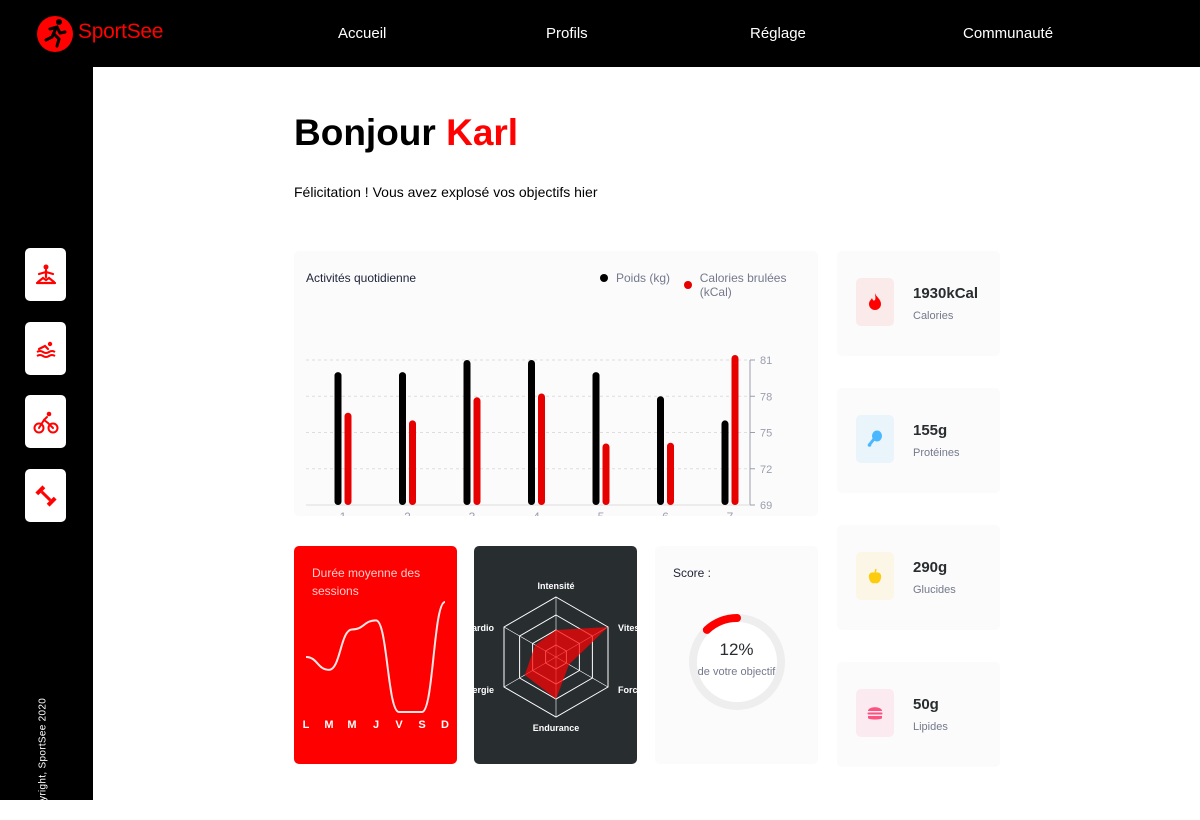  I want to click on legend-calories-label: Calories brulées (kCal), so click(743, 285).